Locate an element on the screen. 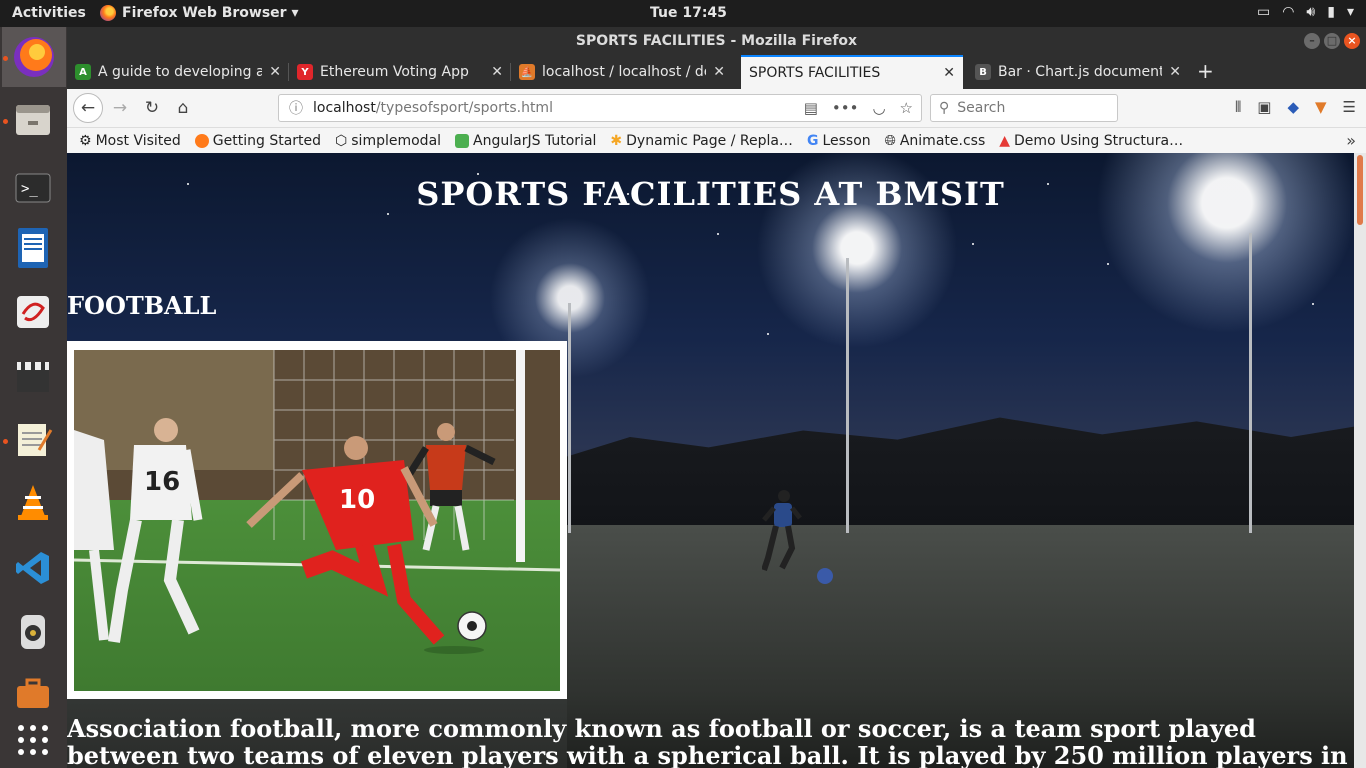 The height and width of the screenshot is (768, 1366). dock-document-viewer is located at coordinates (33, 312).